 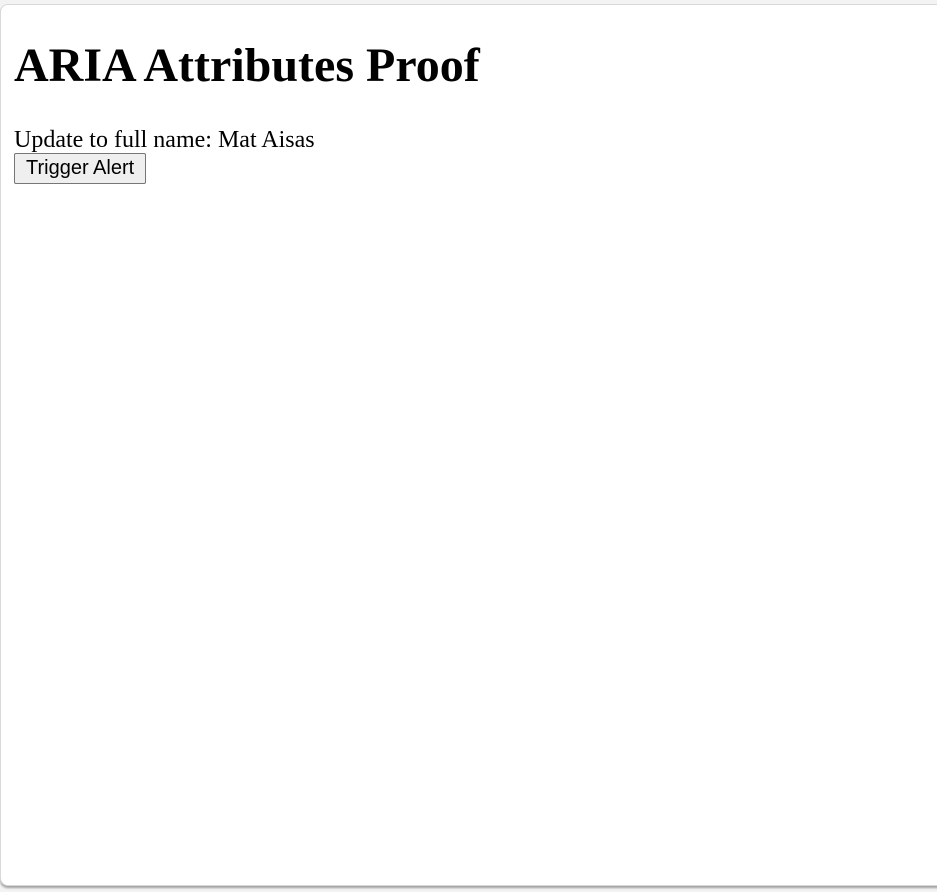 I want to click on trigger-alert-button: Trigger Alert, so click(x=80, y=168).